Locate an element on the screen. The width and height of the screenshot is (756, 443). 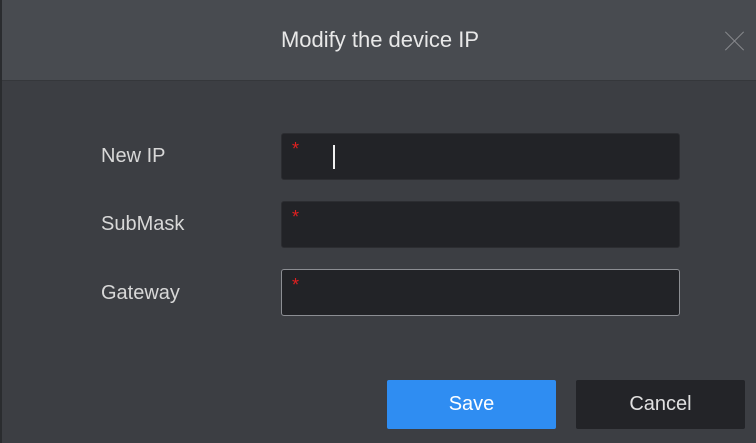
submask-field: * is located at coordinates (480, 224).